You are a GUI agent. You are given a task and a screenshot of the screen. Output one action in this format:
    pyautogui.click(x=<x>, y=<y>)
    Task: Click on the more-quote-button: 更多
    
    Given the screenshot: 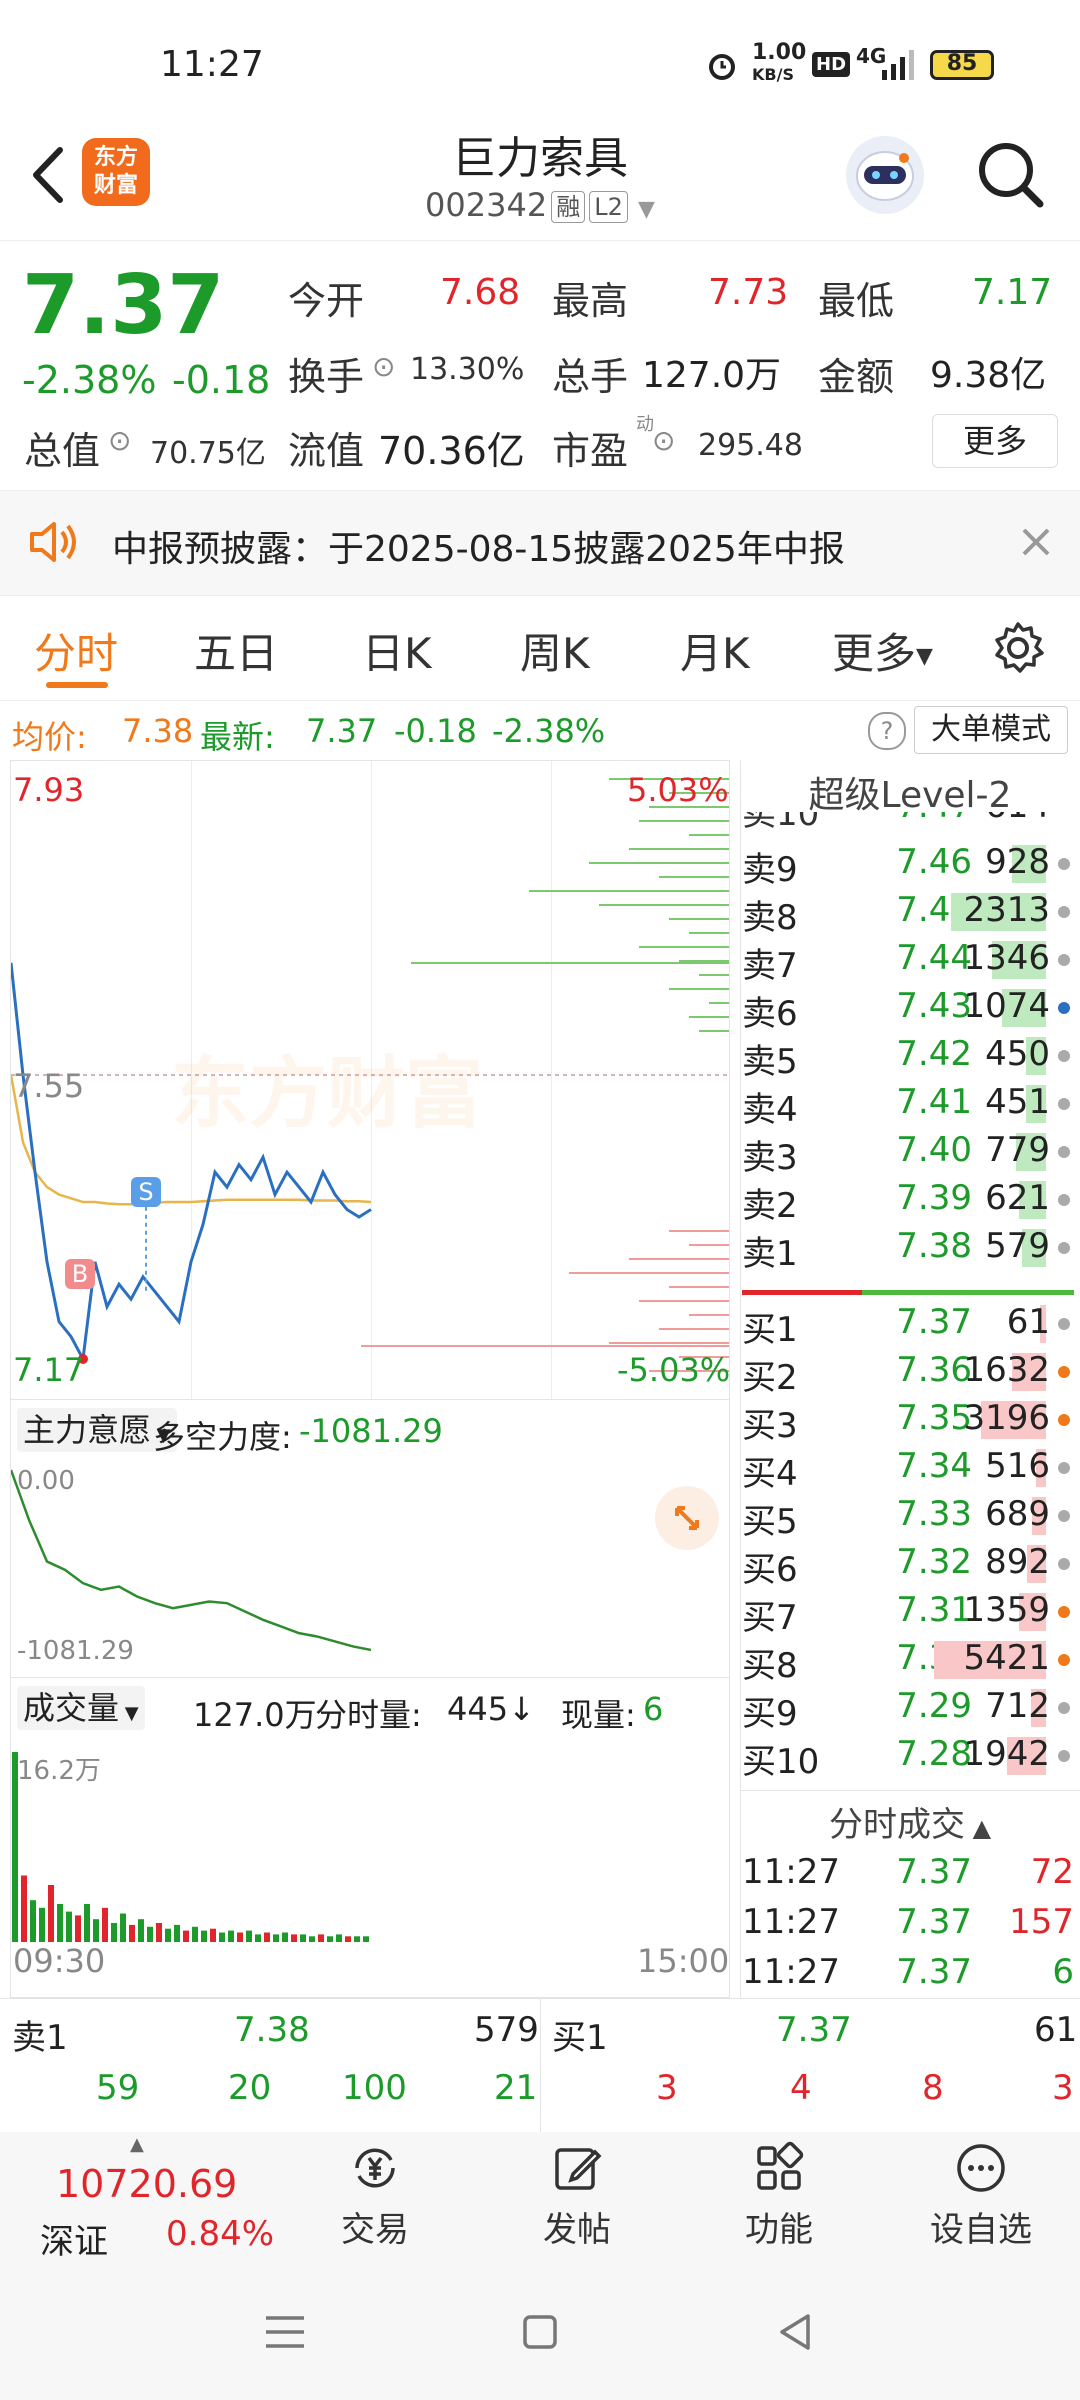 What is the action you would take?
    pyautogui.click(x=995, y=441)
    